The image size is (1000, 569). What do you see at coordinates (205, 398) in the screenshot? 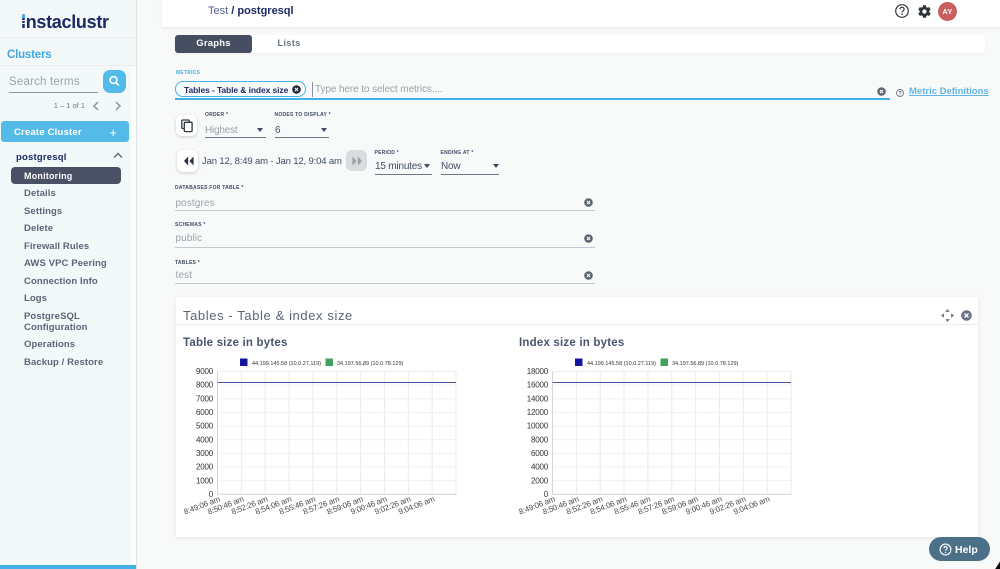
I see `svg-text: 7000` at bounding box center [205, 398].